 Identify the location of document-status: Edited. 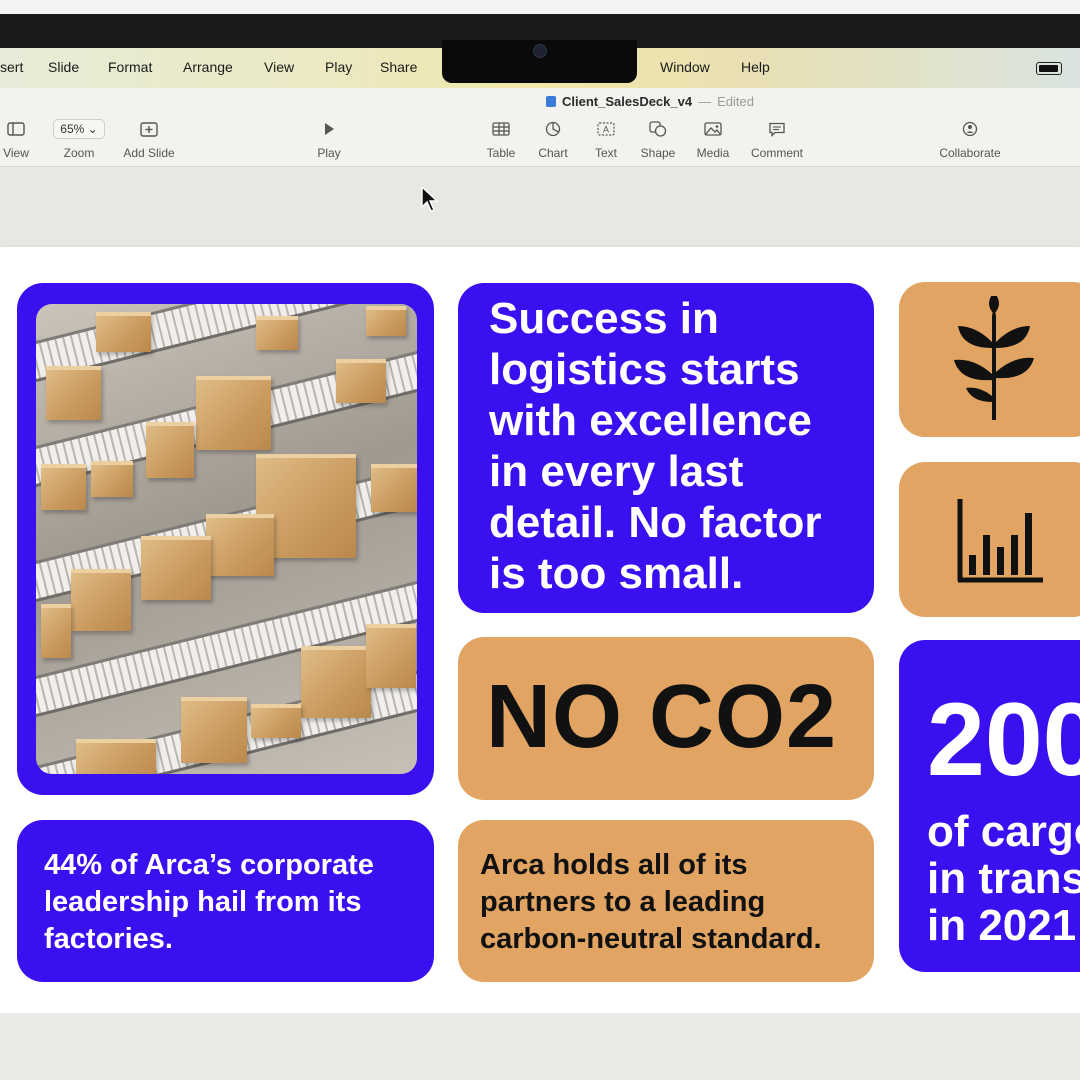
(735, 101).